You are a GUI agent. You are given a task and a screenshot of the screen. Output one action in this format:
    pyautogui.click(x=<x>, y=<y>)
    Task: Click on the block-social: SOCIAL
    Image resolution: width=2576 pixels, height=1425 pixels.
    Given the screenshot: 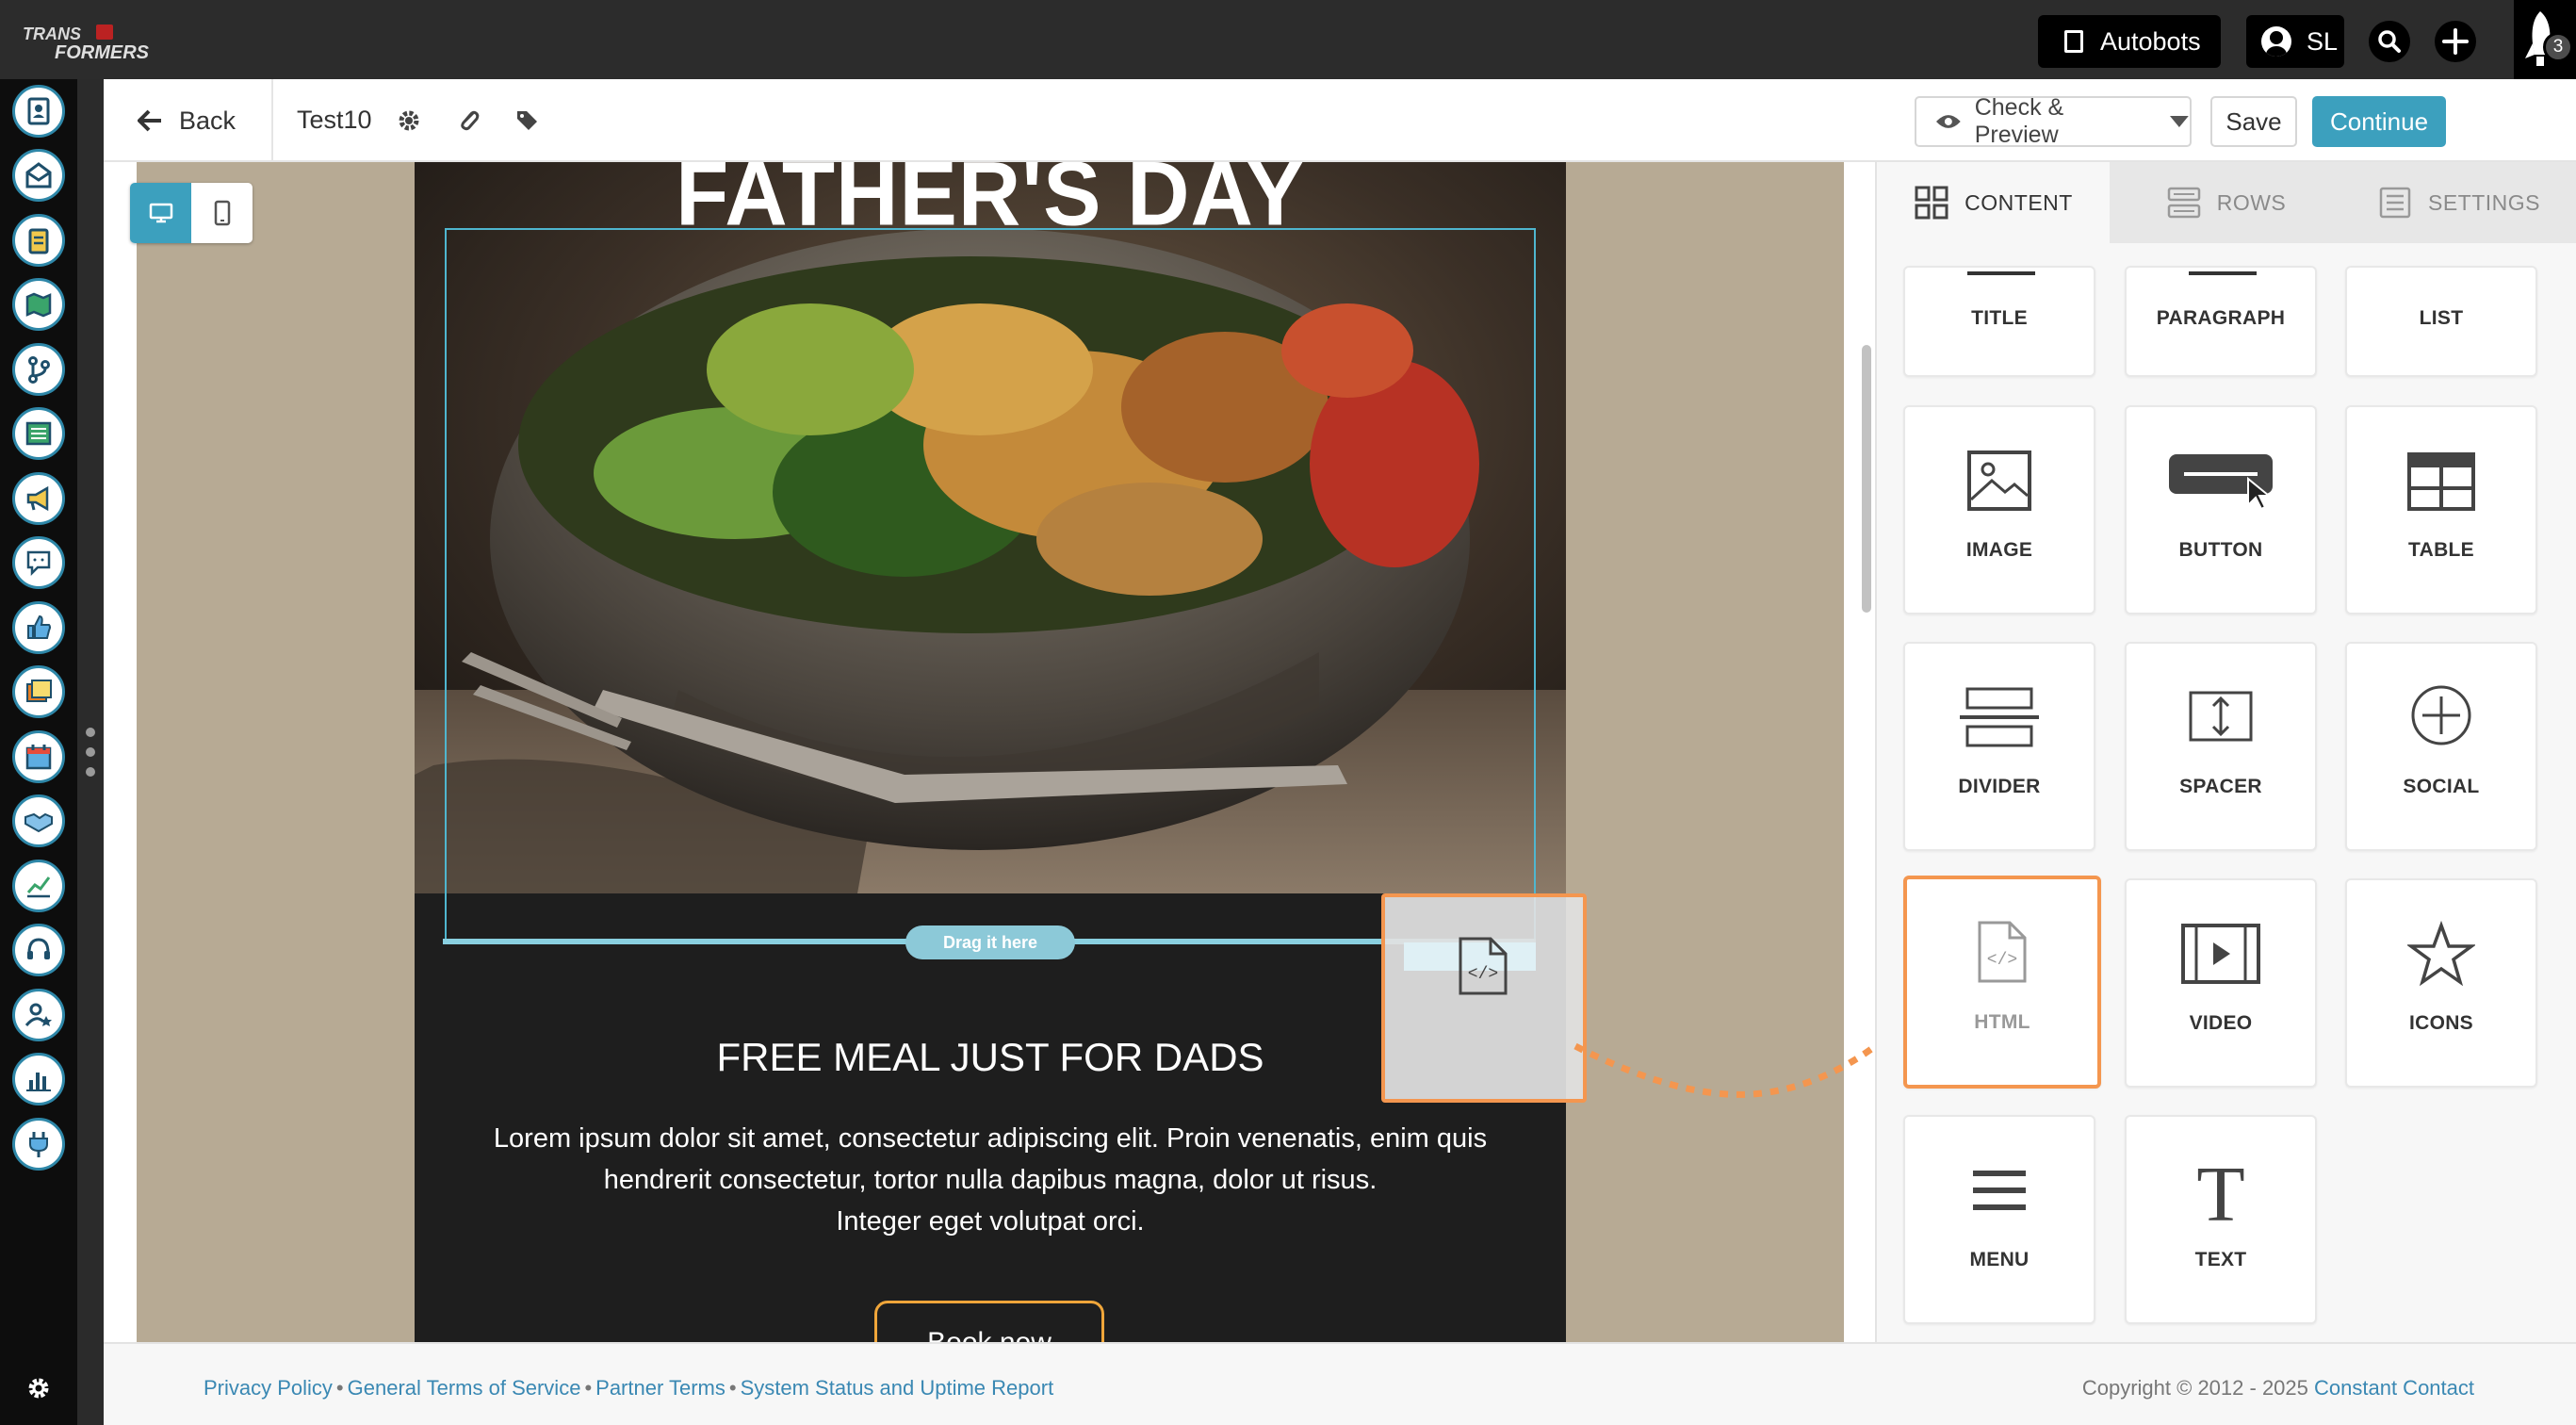 What is the action you would take?
    pyautogui.click(x=2441, y=746)
    